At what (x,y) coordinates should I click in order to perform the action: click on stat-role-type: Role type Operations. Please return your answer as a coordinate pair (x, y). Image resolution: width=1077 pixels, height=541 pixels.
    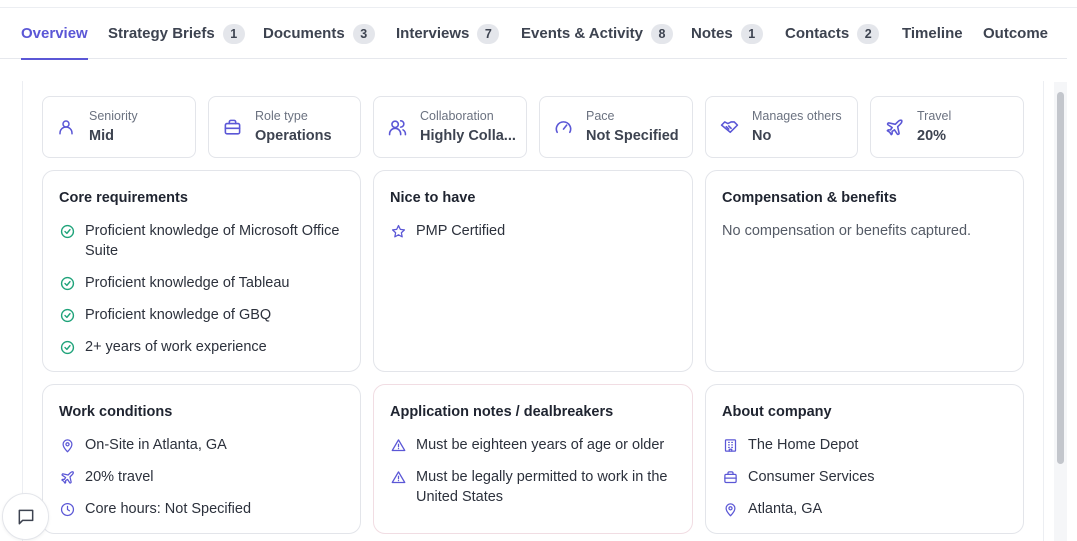
    Looking at the image, I should click on (284, 127).